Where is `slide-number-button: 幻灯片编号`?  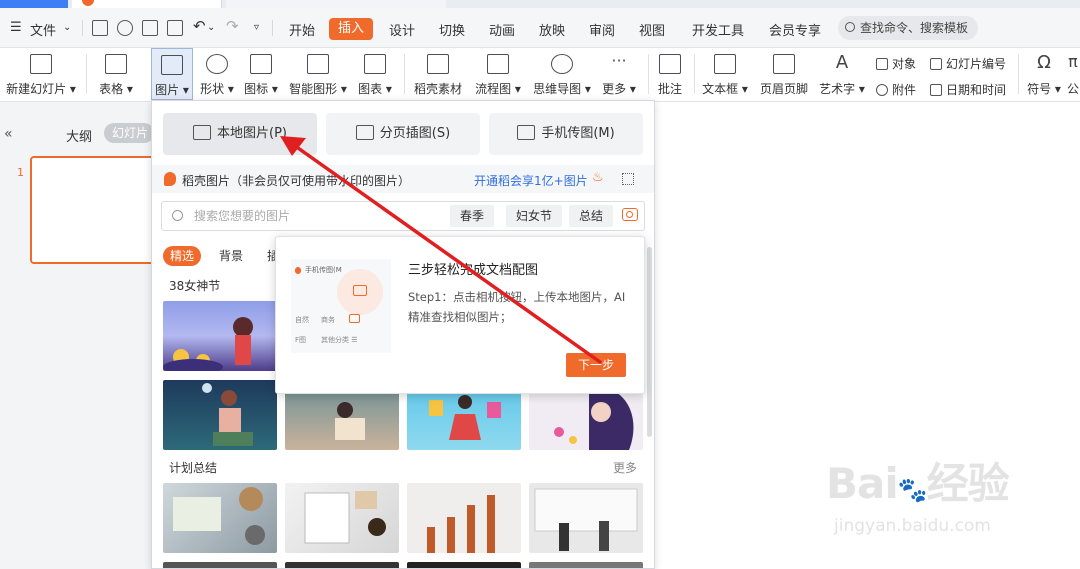
slide-number-button: 幻灯片编号 is located at coordinates (968, 63).